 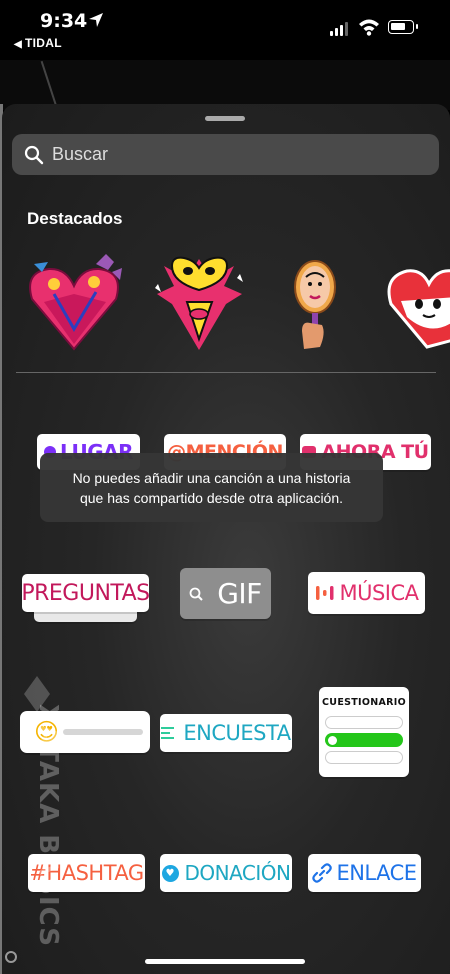 I want to click on battery-icon, so click(x=403, y=27).